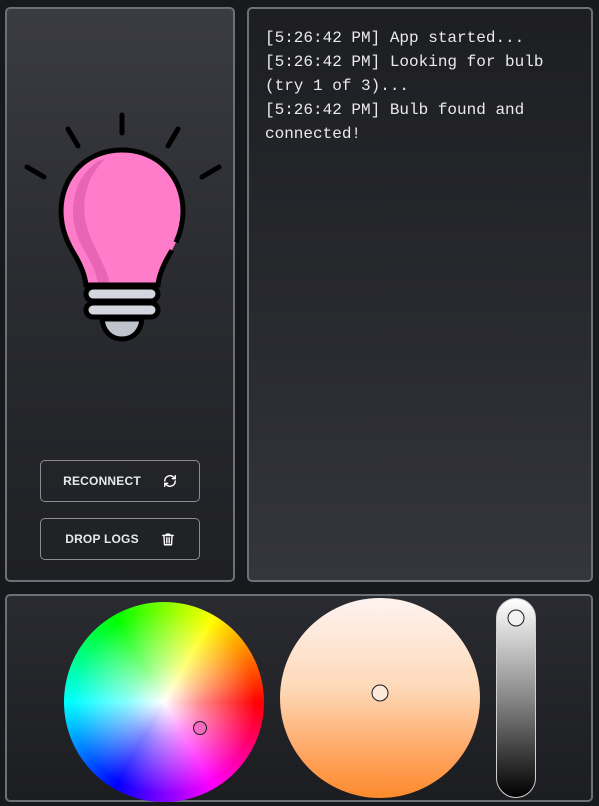 The image size is (599, 806). I want to click on bulb-base, so click(122, 313).